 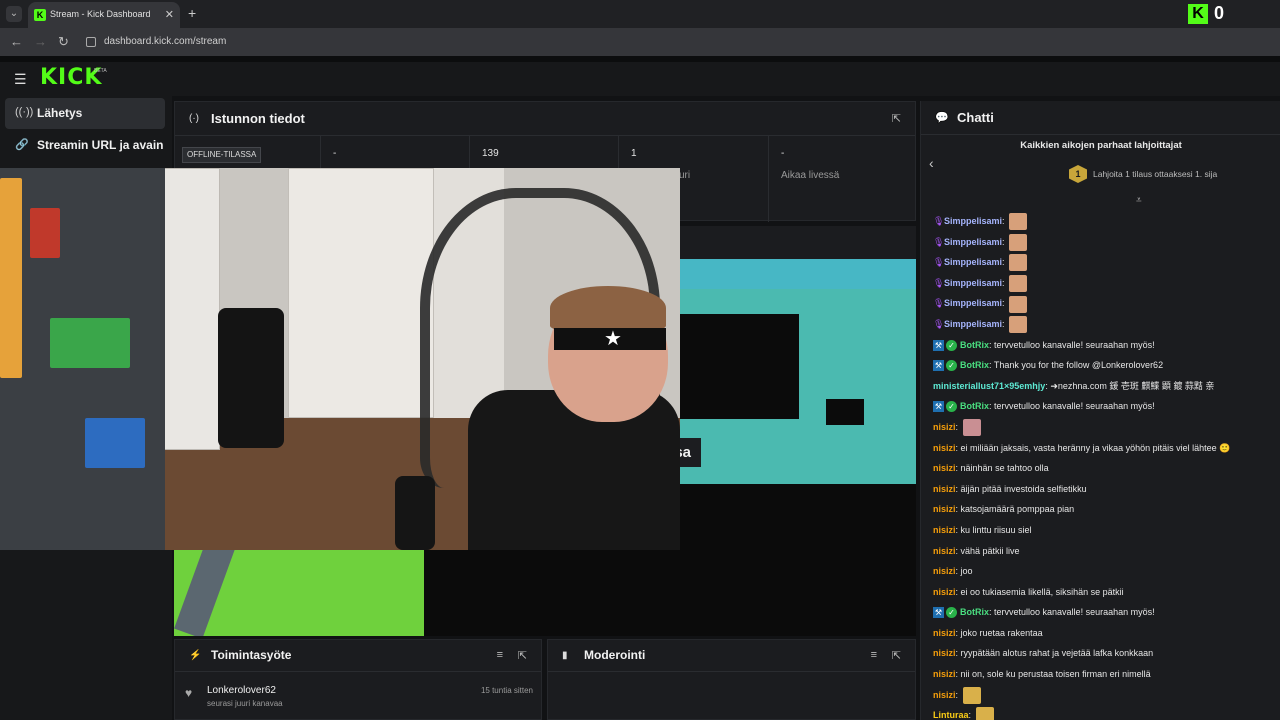 What do you see at coordinates (1078, 365) in the screenshot?
I see `chat-text: Thank you for the follow @Lonkerolover62` at bounding box center [1078, 365].